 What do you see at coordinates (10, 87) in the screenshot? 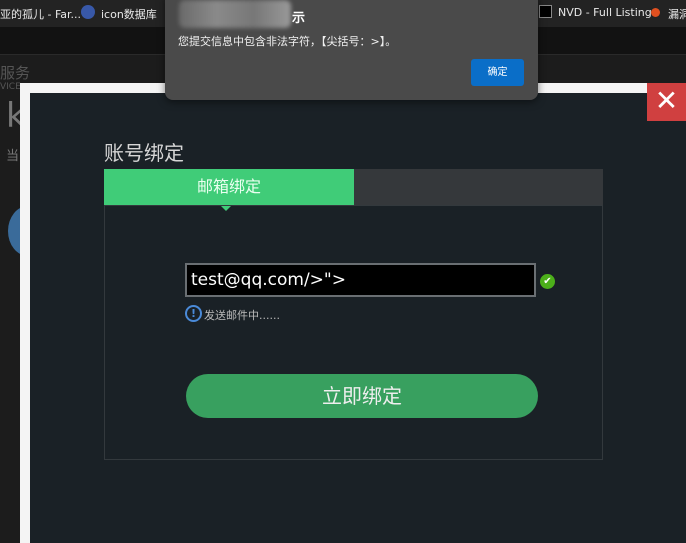
I see `bg-subheading: VICE` at bounding box center [10, 87].